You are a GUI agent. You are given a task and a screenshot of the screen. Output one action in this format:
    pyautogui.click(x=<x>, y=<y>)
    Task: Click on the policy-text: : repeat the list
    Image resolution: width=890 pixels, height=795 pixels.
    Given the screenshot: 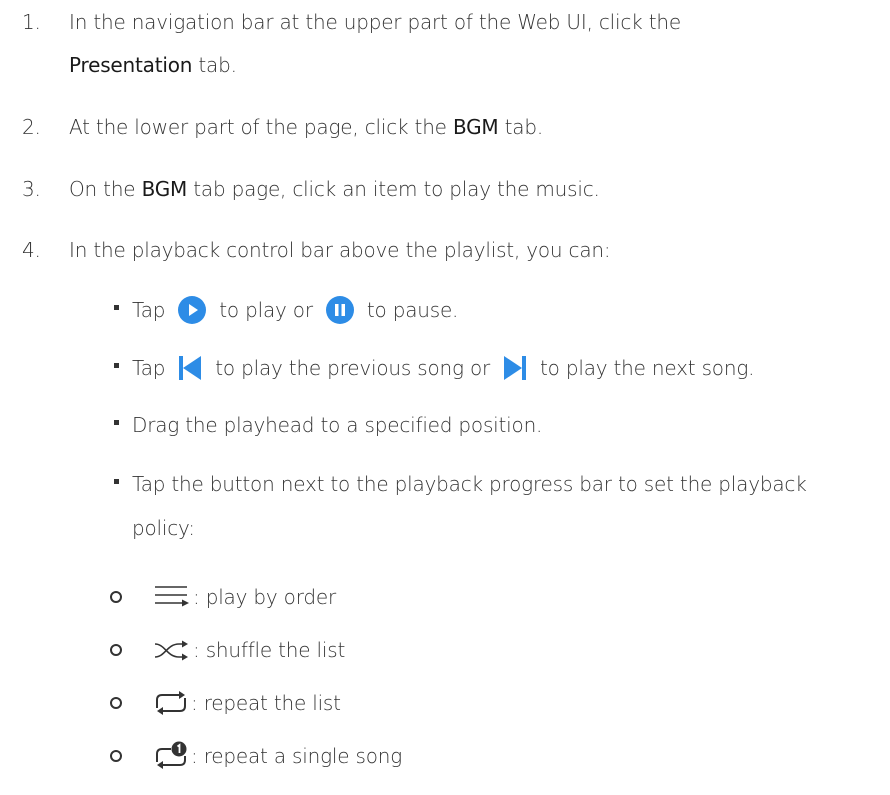 What is the action you would take?
    pyautogui.click(x=247, y=703)
    